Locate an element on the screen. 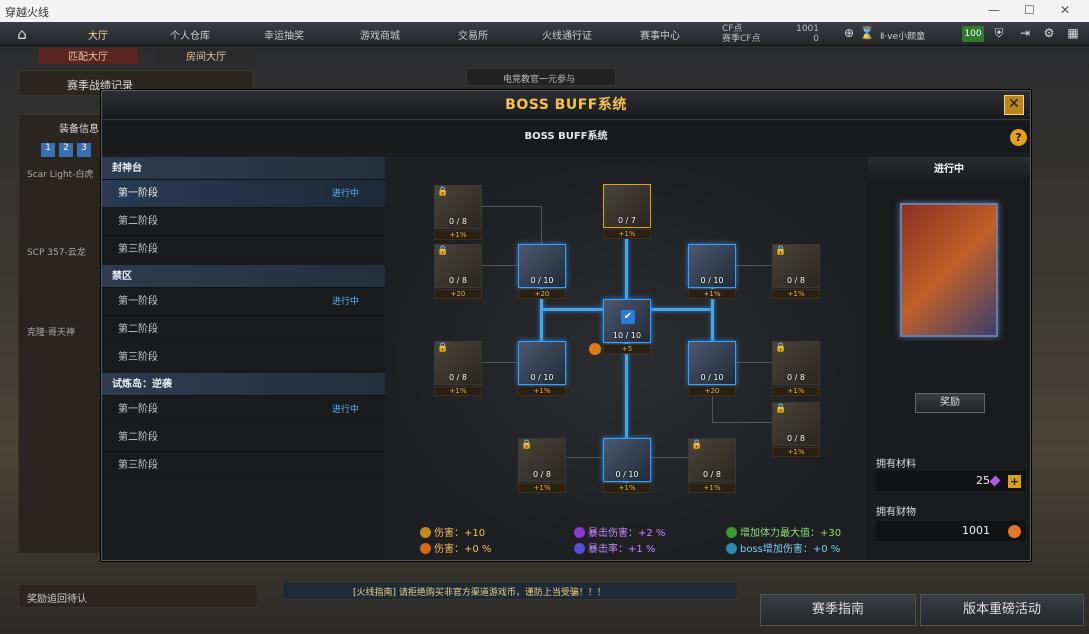 The height and width of the screenshot is (634, 1089). add-material-button: + is located at coordinates (1014, 481).